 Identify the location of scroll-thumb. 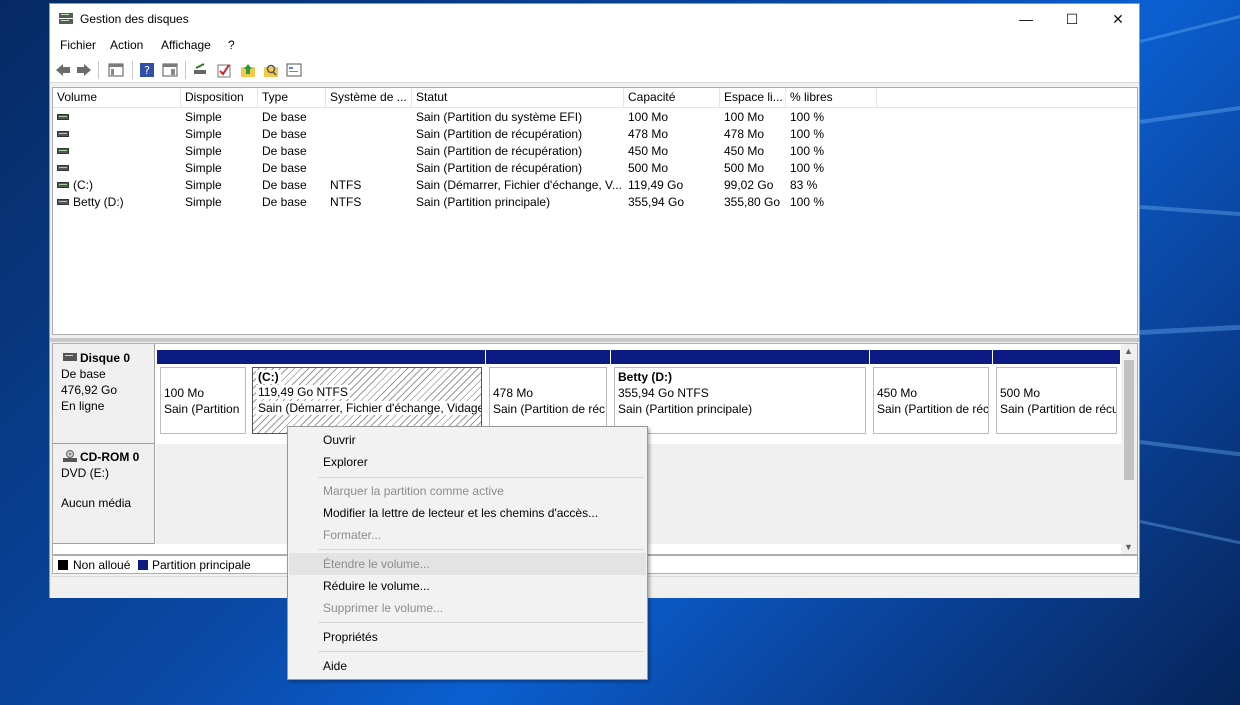
(1129, 420).